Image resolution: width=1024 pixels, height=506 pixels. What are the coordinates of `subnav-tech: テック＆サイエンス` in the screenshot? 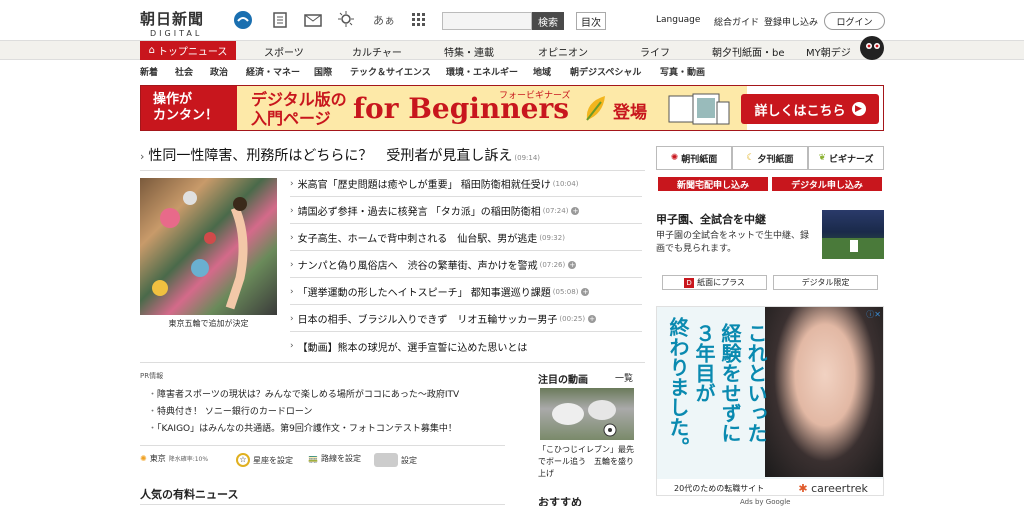 It's located at (390, 71).